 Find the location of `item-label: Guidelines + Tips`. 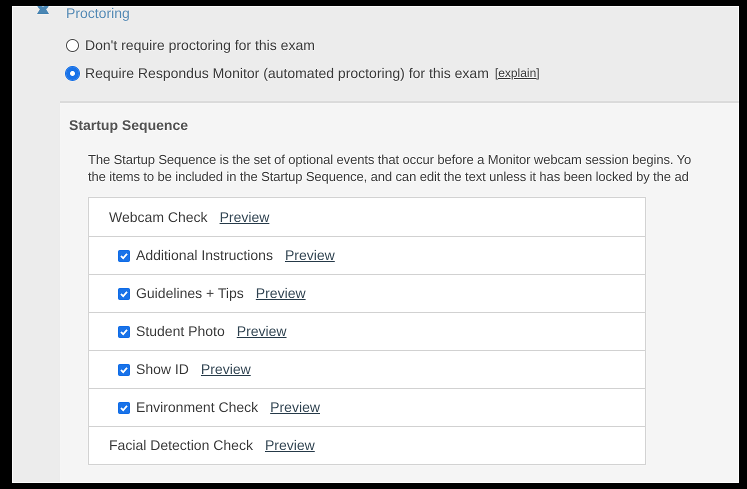

item-label: Guidelines + Tips is located at coordinates (190, 293).